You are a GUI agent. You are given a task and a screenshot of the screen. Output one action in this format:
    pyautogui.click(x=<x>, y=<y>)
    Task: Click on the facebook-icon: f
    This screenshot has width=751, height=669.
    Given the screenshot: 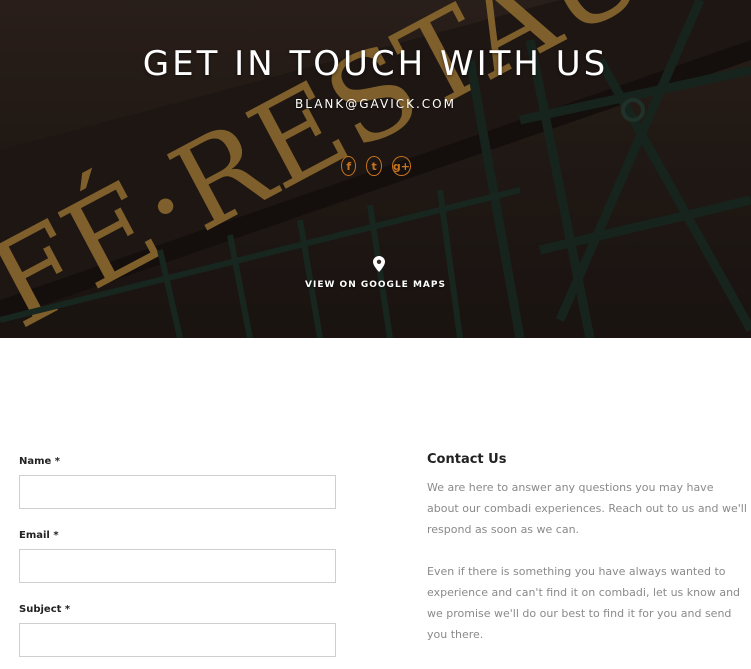 What is the action you would take?
    pyautogui.click(x=349, y=166)
    